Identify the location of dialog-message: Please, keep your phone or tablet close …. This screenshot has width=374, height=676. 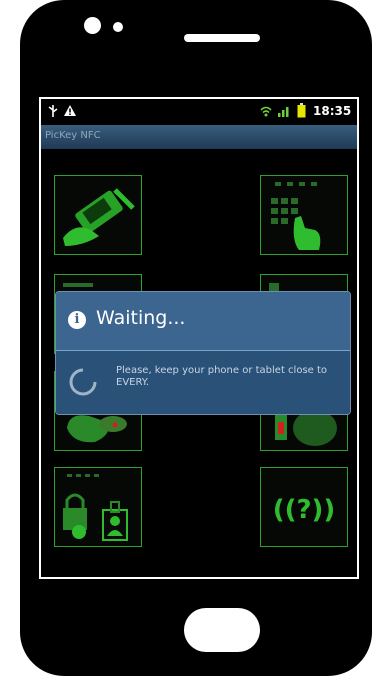
(222, 376).